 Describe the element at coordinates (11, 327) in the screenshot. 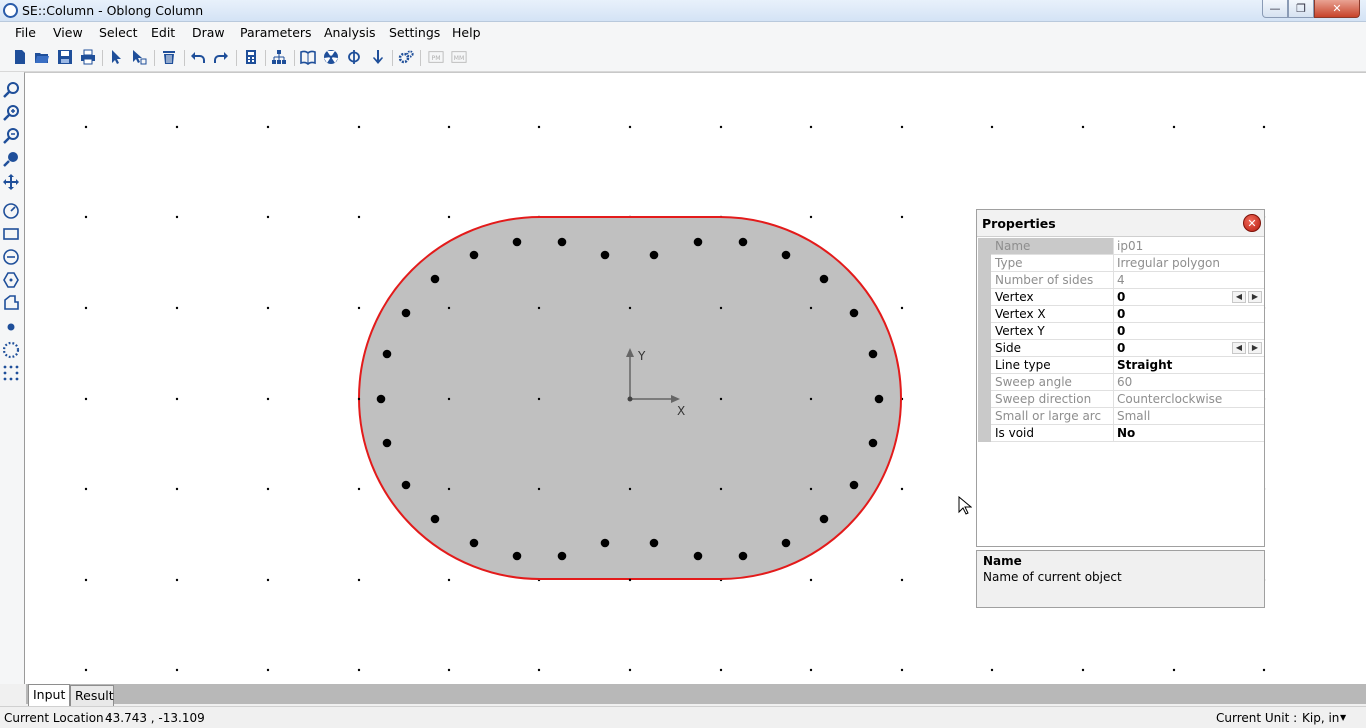

I see `single-bar-icon` at that location.